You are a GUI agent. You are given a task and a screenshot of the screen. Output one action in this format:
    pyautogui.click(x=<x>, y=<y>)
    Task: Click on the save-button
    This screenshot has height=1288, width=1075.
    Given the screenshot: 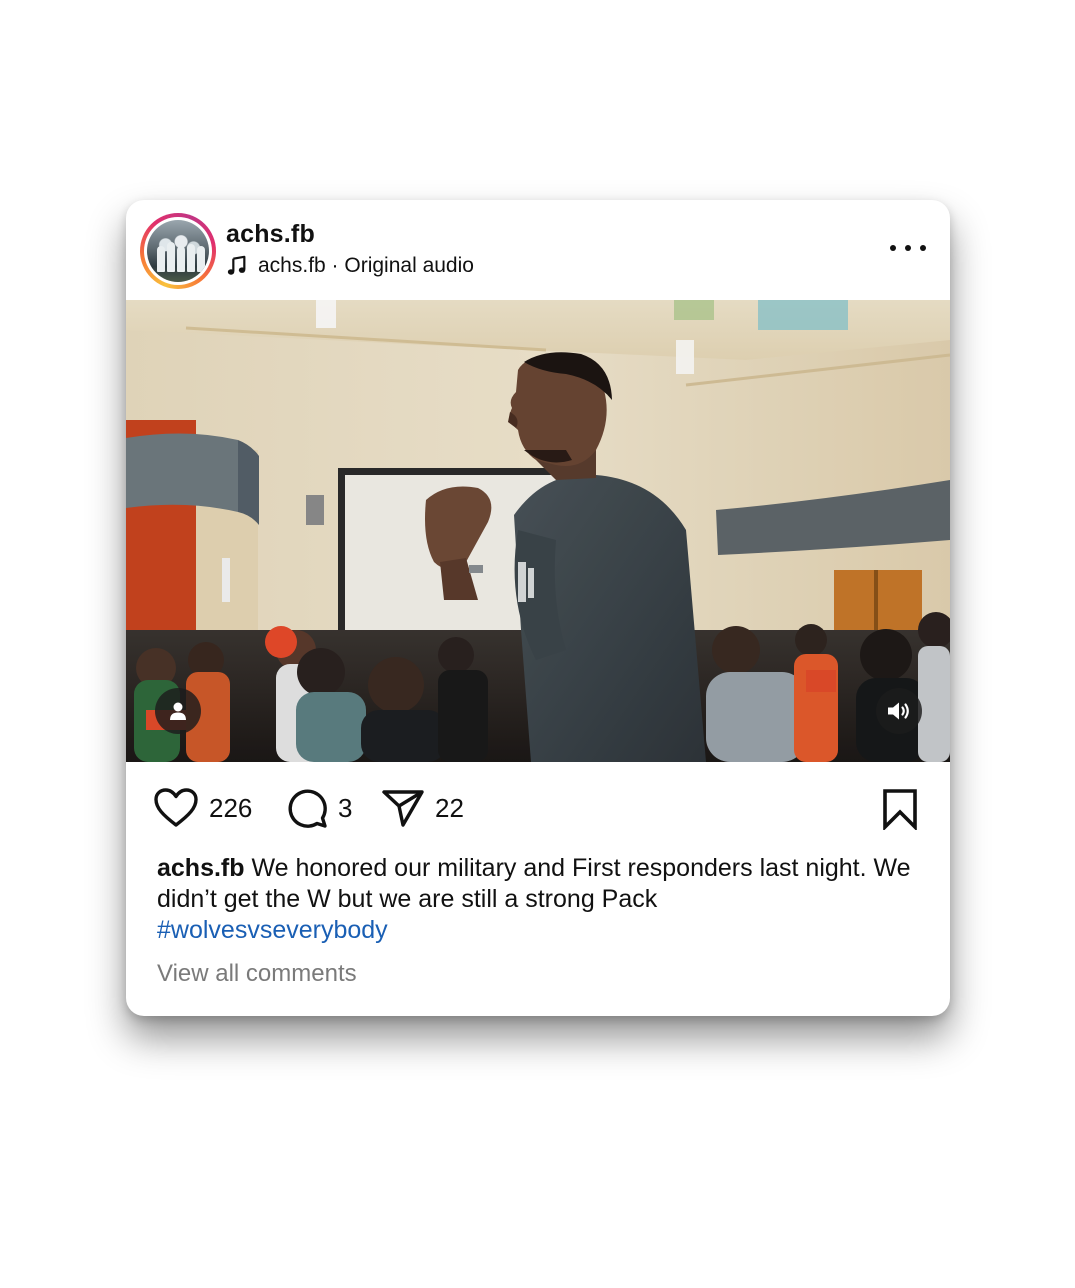 What is the action you would take?
    pyautogui.click(x=900, y=811)
    